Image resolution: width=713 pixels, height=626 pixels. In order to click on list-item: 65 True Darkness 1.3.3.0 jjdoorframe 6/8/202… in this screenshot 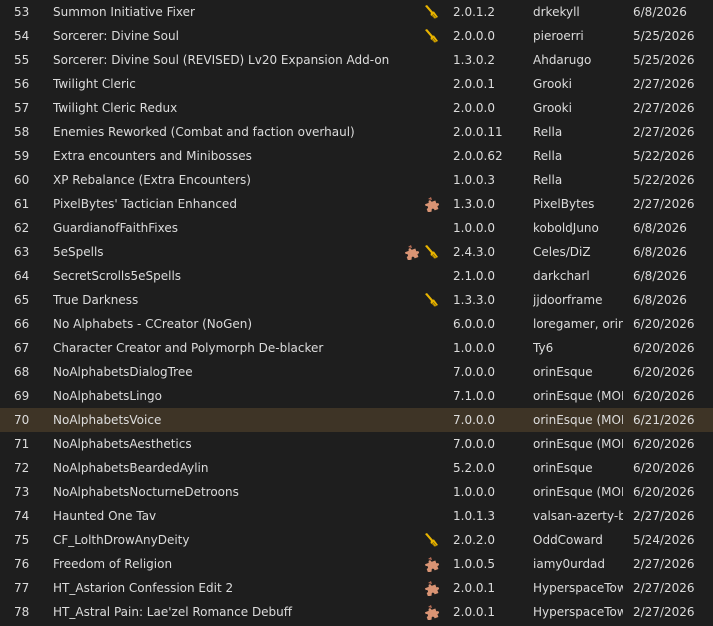, I will do `click(356, 300)`.